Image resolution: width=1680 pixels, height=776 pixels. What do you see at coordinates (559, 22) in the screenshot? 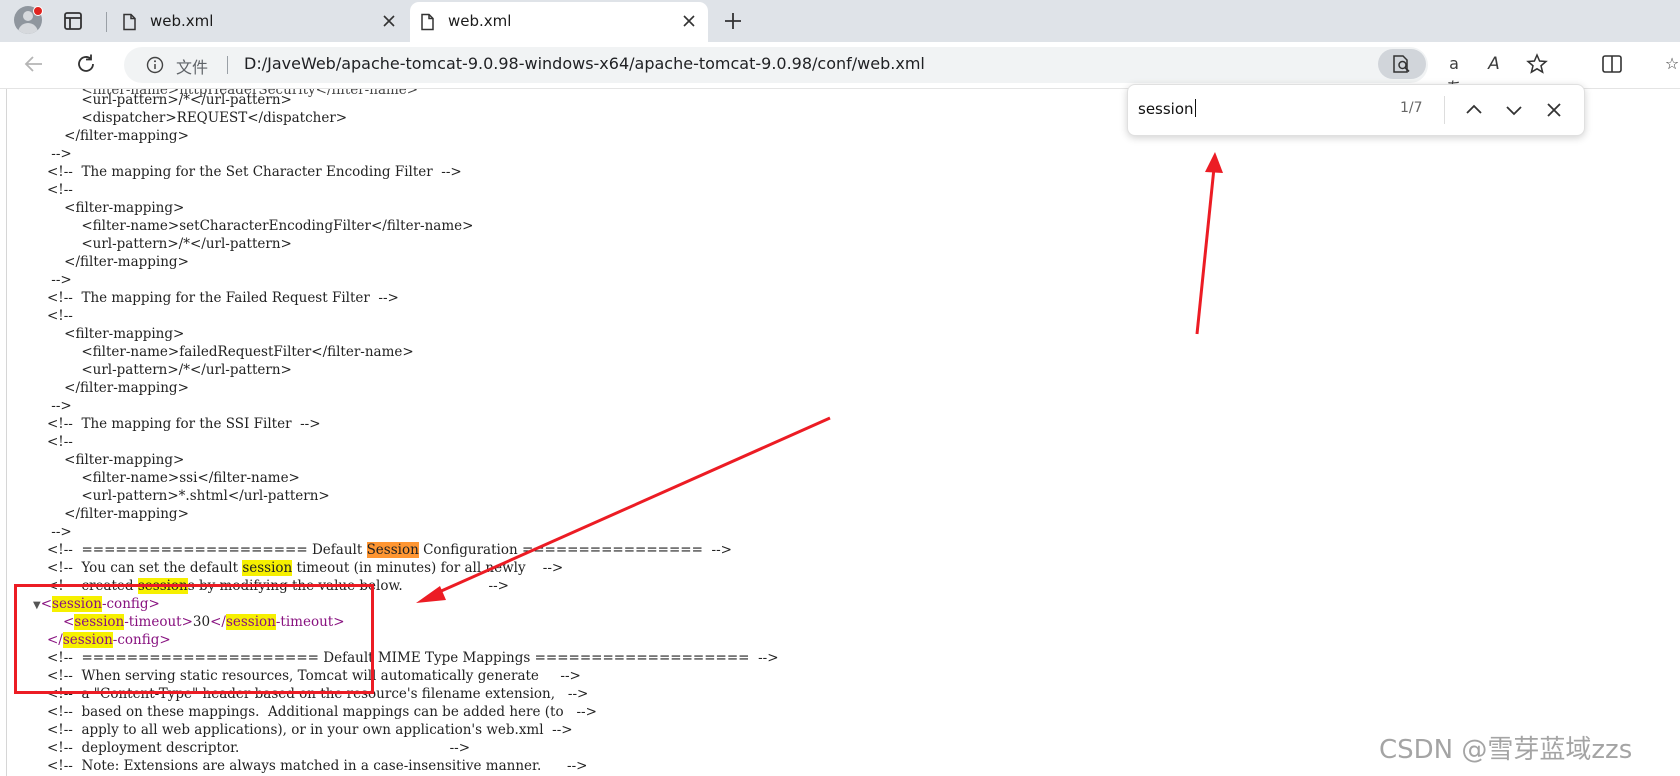
I see `tab-web-xml-2: web.xml` at bounding box center [559, 22].